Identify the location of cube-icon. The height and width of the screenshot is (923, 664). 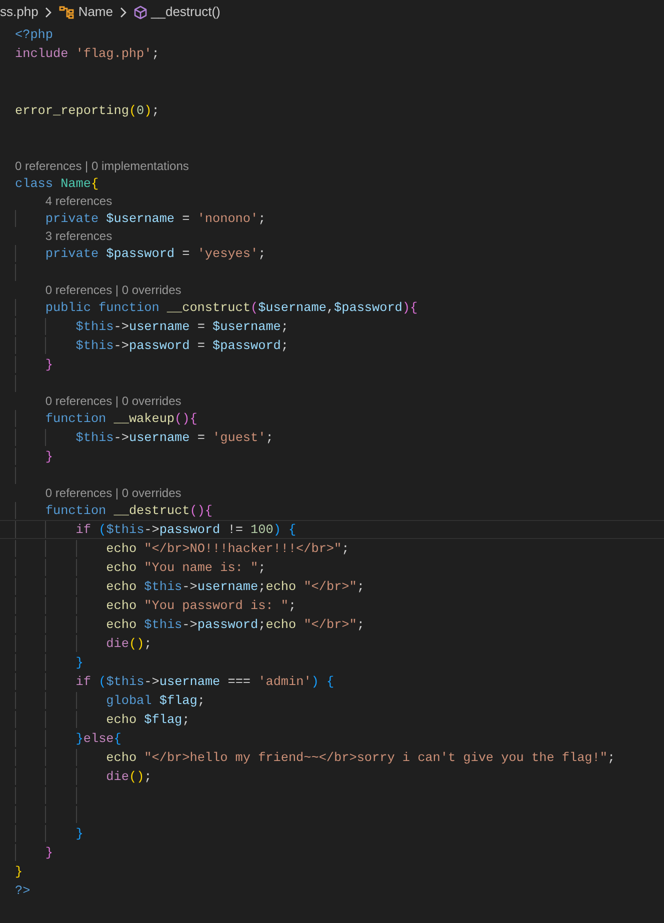
(140, 12).